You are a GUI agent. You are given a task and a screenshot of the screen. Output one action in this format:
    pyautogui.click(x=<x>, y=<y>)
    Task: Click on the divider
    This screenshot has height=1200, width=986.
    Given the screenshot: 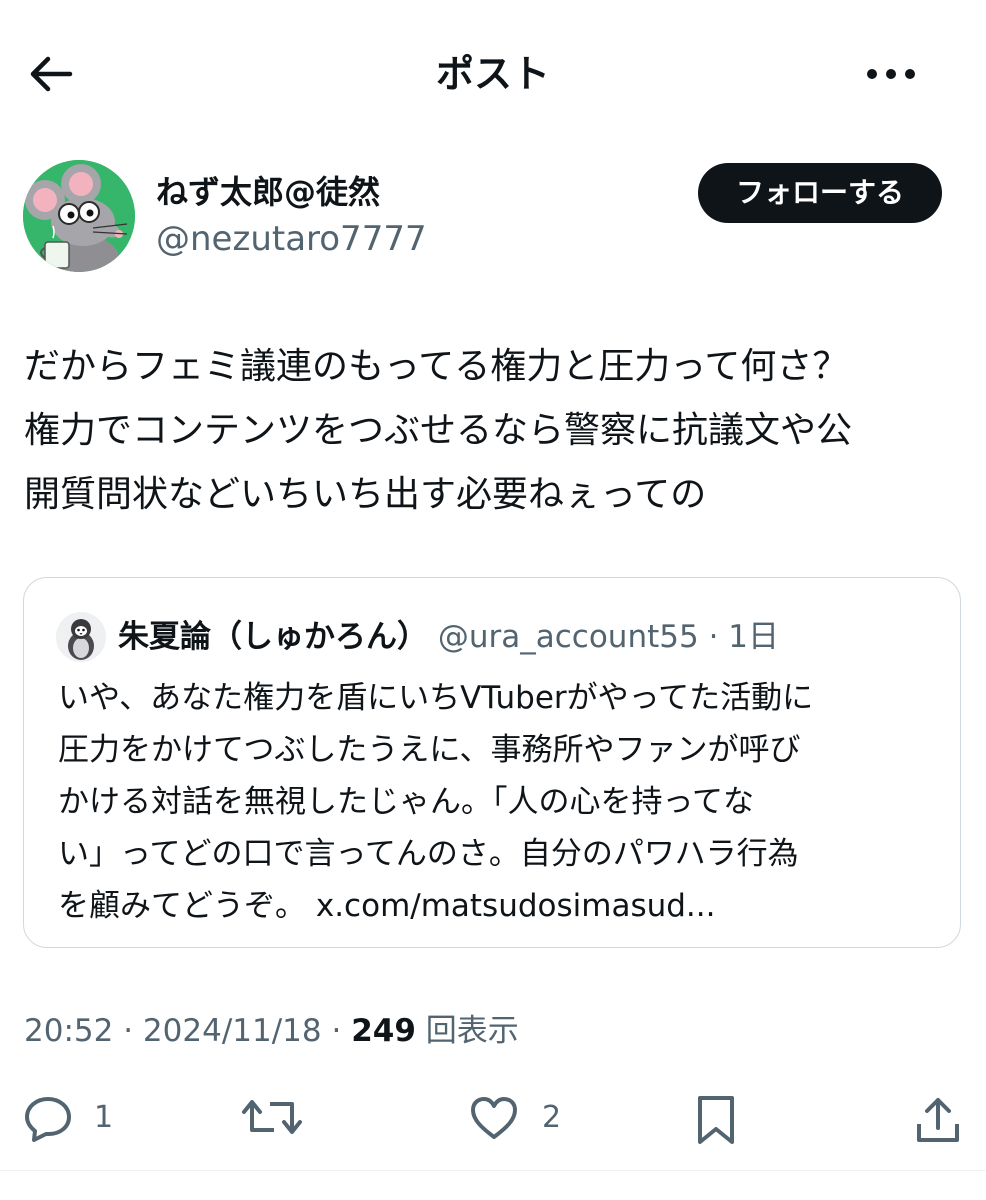 What is the action you would take?
    pyautogui.click(x=493, y=1170)
    